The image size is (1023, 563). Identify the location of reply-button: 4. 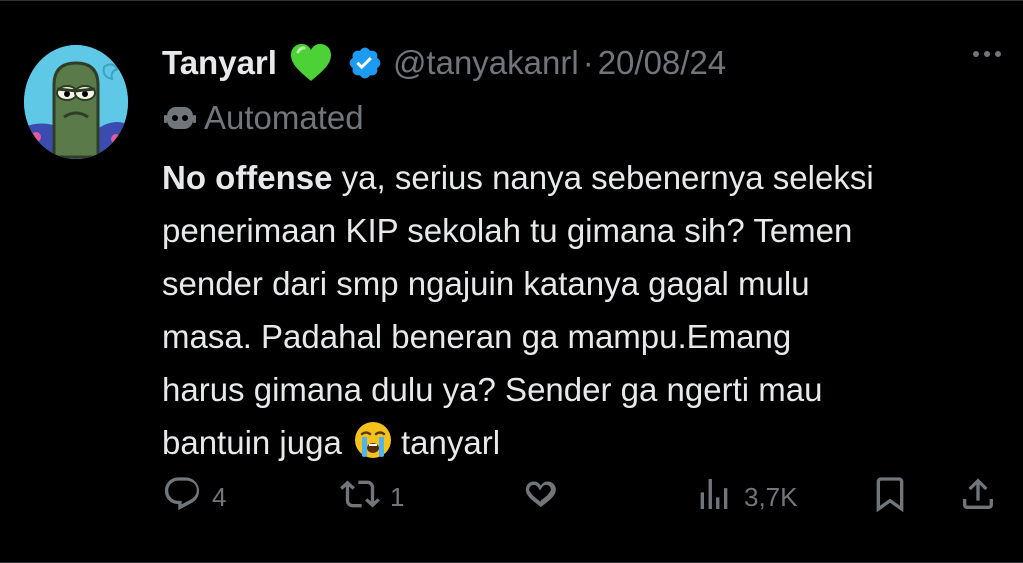
(194, 497).